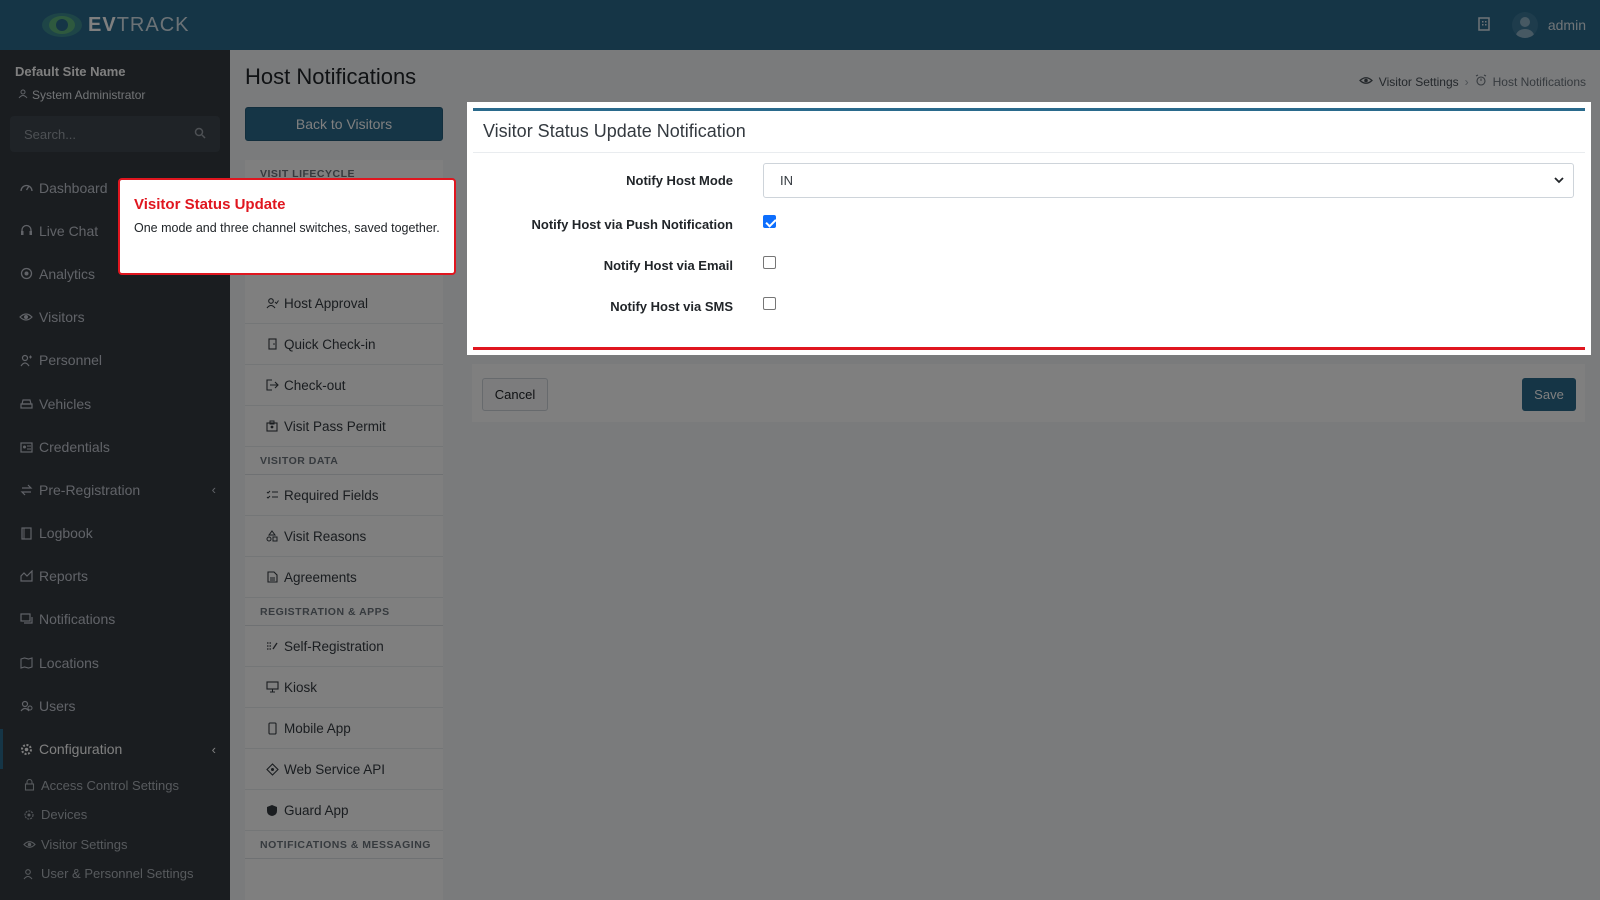 The image size is (1600, 900). I want to click on top-navbar: EVTRACK admin, so click(800, 25).